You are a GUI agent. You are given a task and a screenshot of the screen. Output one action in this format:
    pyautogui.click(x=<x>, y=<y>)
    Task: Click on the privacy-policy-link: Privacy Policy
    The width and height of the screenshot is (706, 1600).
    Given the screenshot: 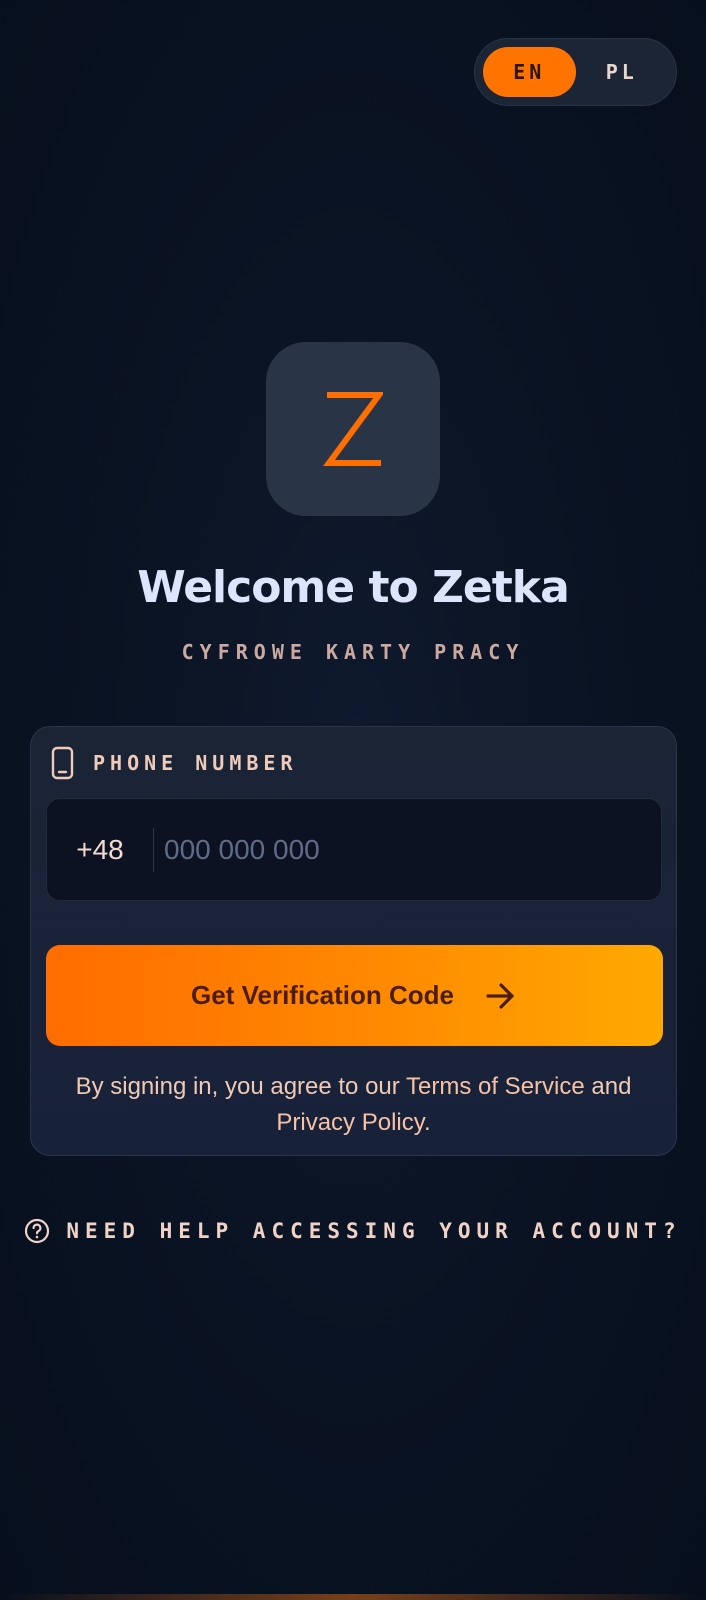 What is the action you would take?
    pyautogui.click(x=350, y=1122)
    